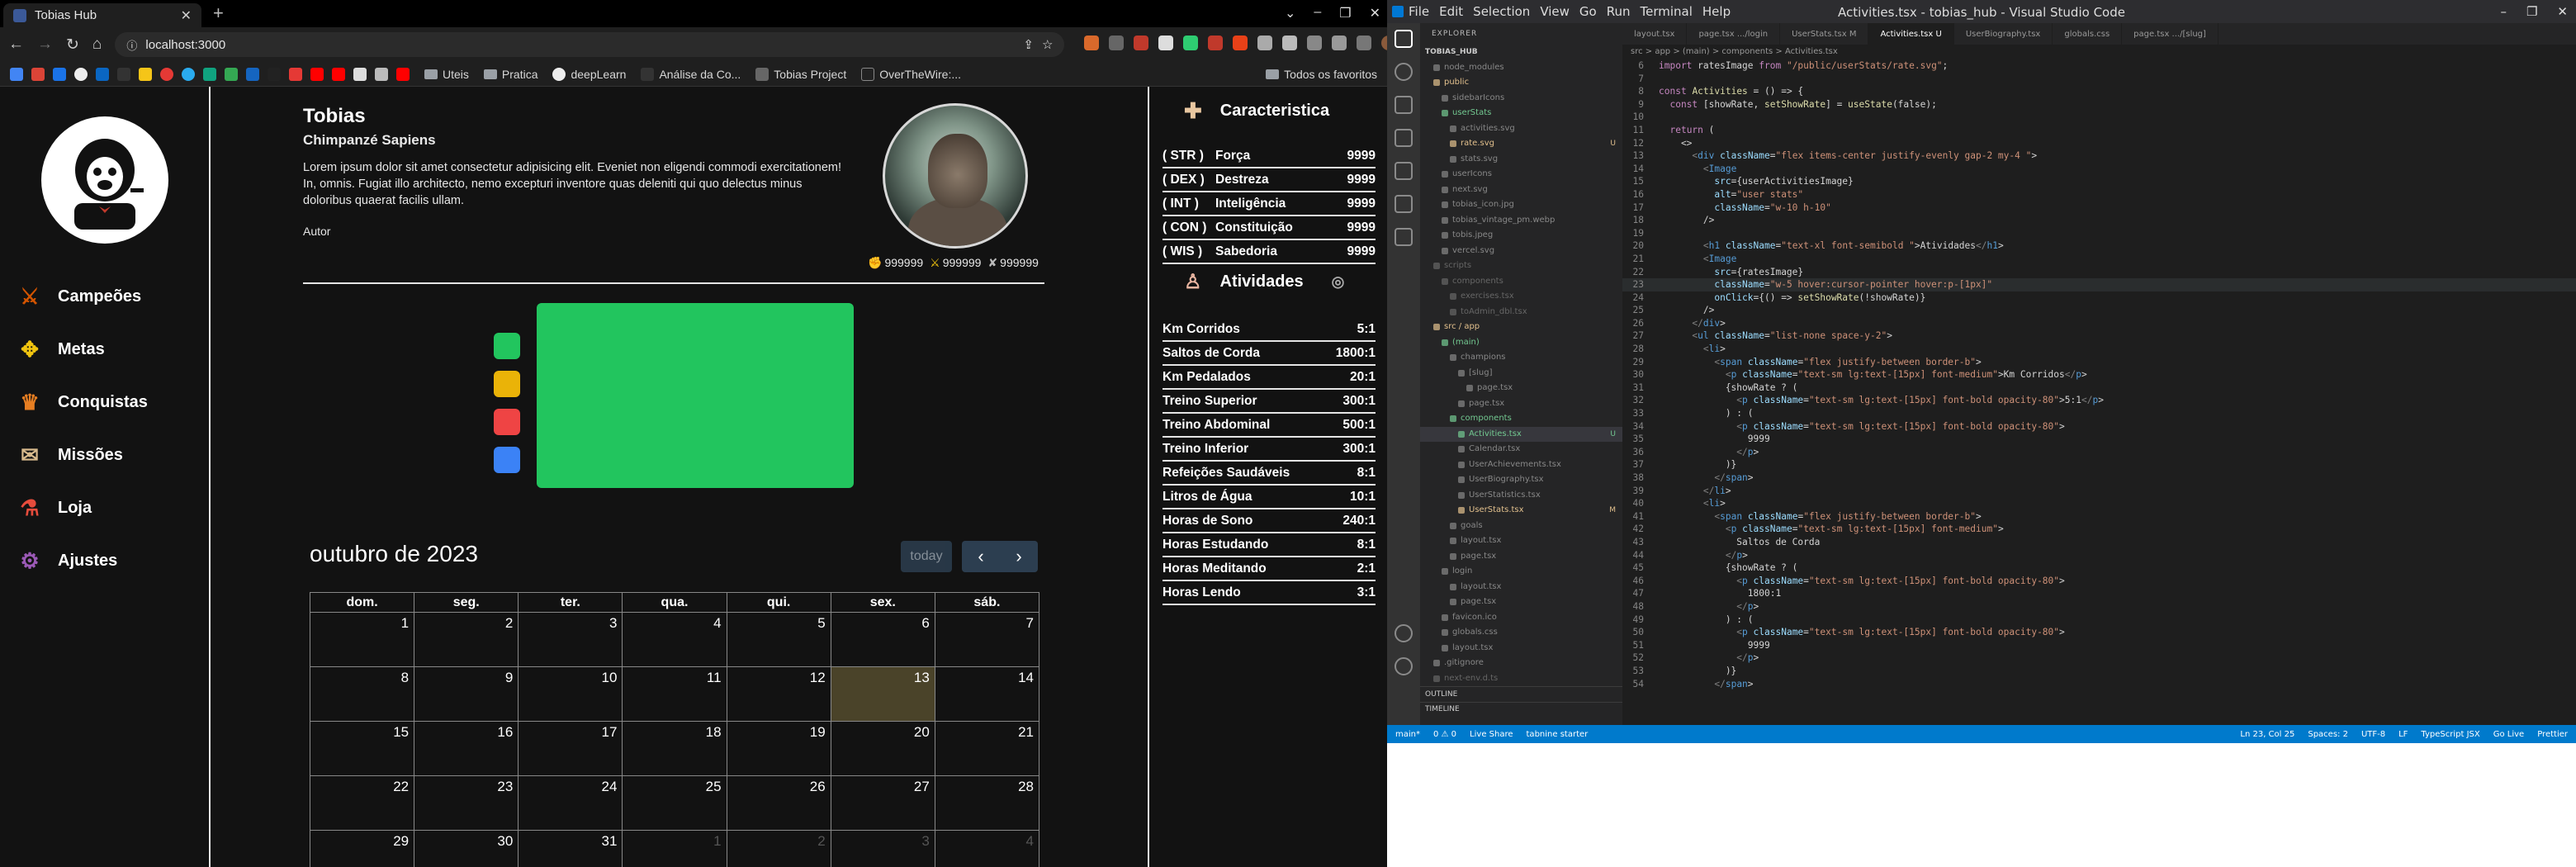 The width and height of the screenshot is (2576, 867). Describe the element at coordinates (1655, 34) in the screenshot. I see `editor-tab: layout.tsx` at that location.